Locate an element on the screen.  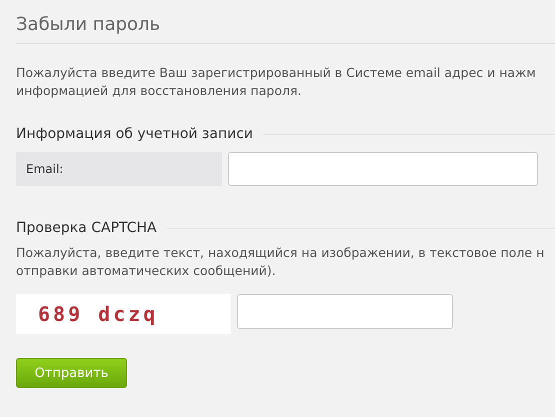
submit-button: Отправить is located at coordinates (71, 373).